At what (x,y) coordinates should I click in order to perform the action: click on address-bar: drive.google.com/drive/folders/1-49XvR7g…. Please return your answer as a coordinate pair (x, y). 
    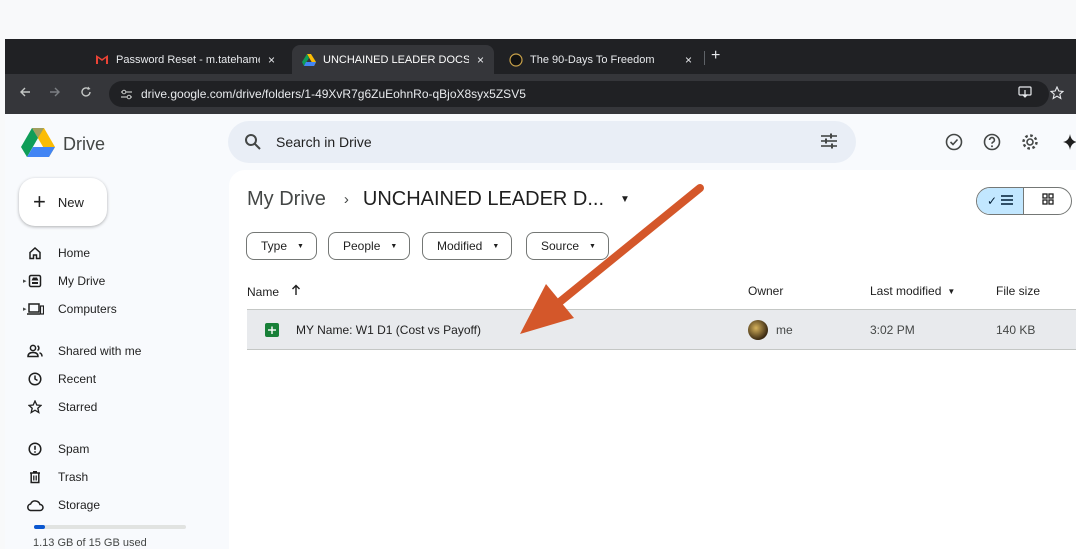
    Looking at the image, I should click on (579, 94).